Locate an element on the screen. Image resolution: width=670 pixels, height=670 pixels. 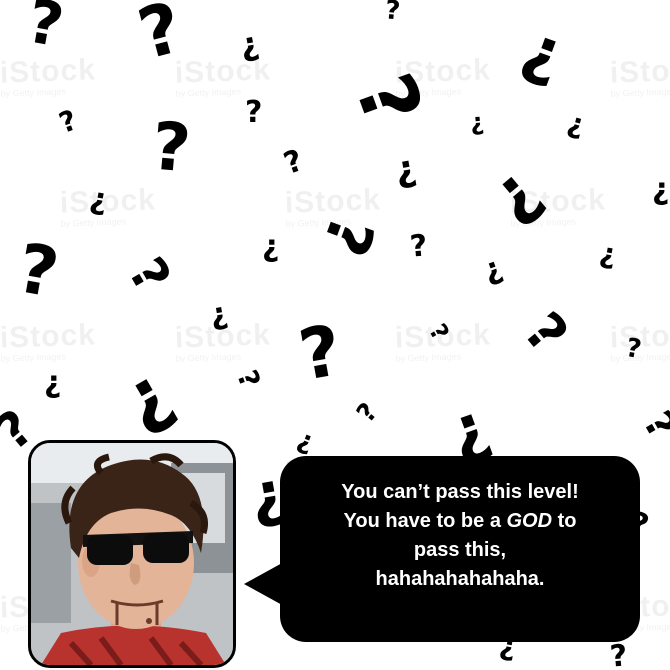
dialogue-line-2: You have to be a GOD to is located at coordinates (460, 521).